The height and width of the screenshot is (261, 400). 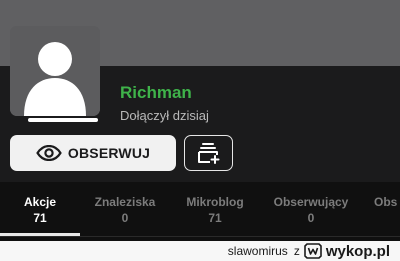 I want to click on tab-obserwowani: Obs, so click(x=387, y=202).